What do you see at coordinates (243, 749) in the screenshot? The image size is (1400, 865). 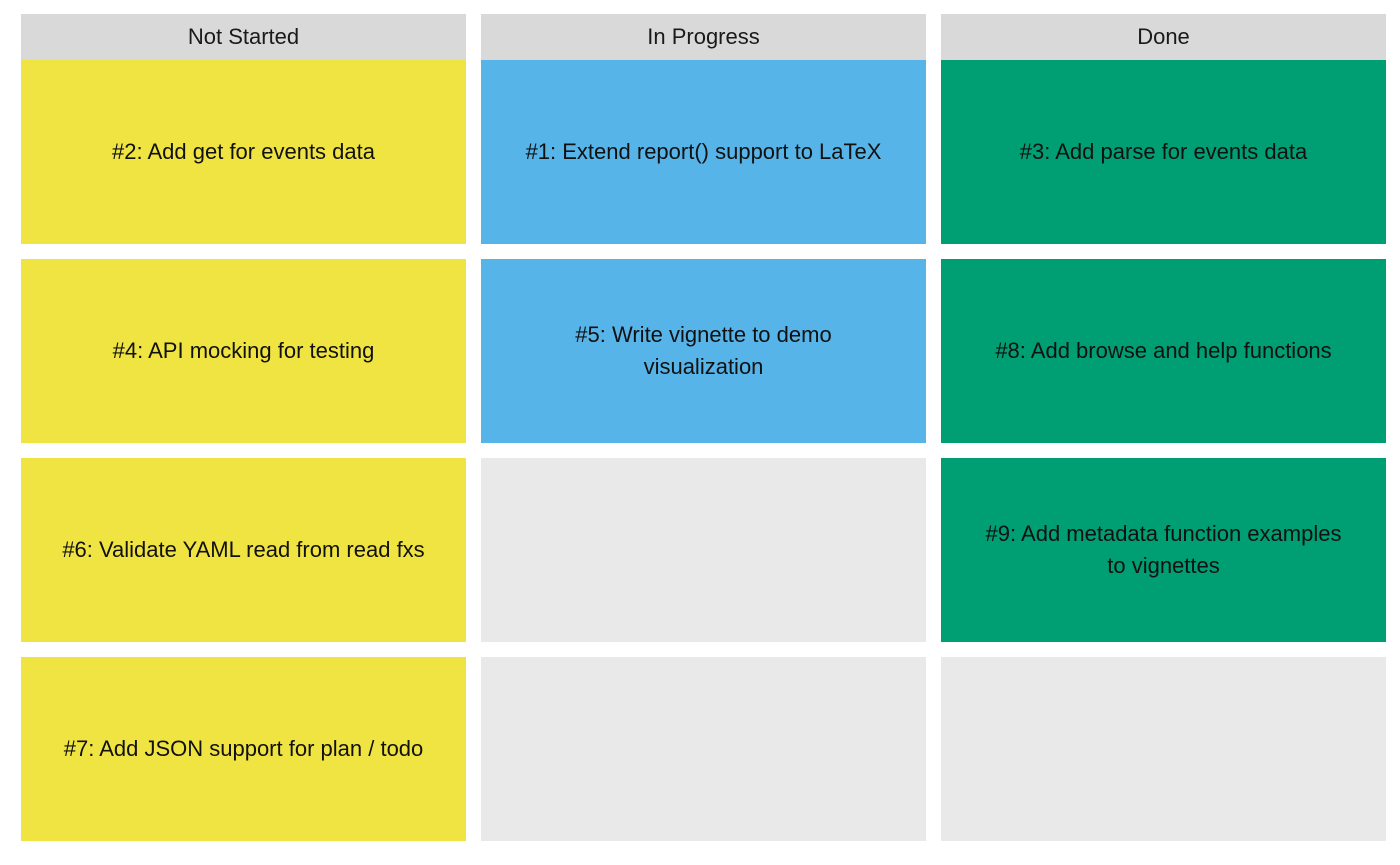 I see `issue-card: #7: Add JSON support for plan / todo` at bounding box center [243, 749].